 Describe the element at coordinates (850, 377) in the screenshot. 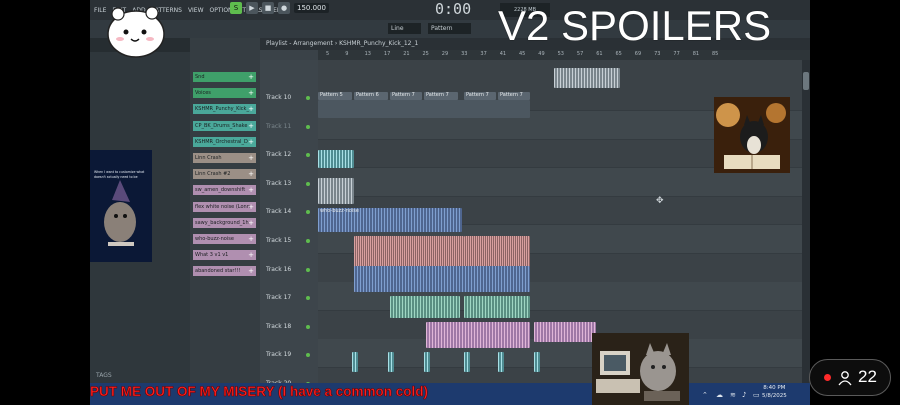

I see `live-viewer-badge: 22` at that location.